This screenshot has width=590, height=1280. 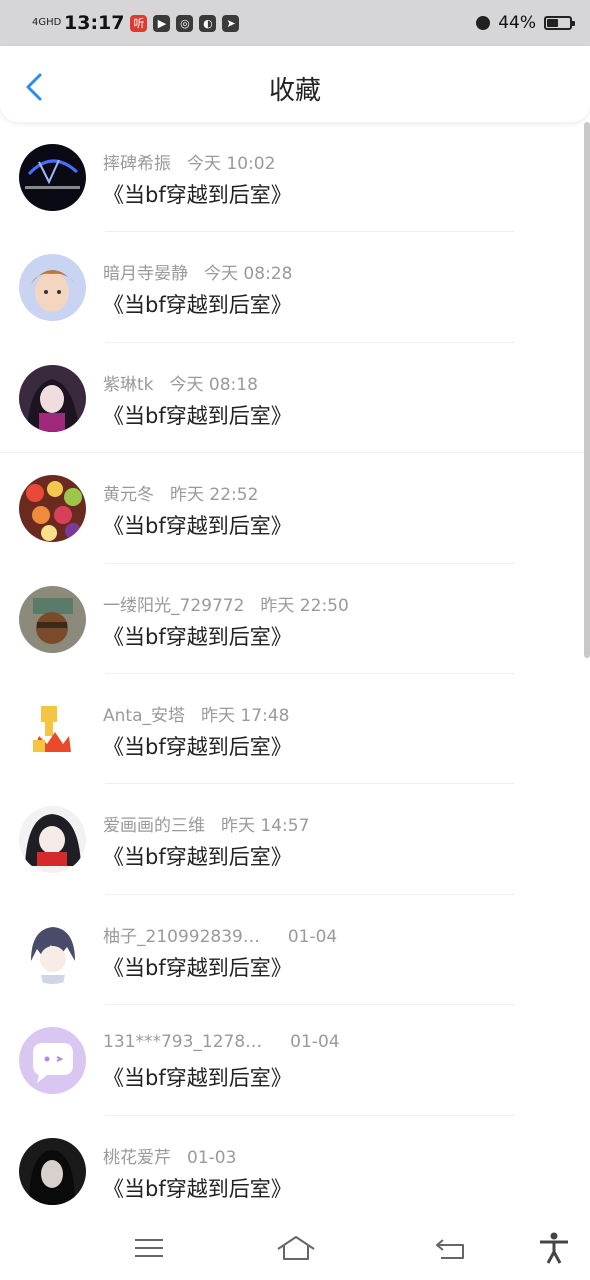 What do you see at coordinates (295, 23) in the screenshot?
I see `status-bar: 4GHD 13:17 听 ▶ ◎ ◐ ➤ 44%` at bounding box center [295, 23].